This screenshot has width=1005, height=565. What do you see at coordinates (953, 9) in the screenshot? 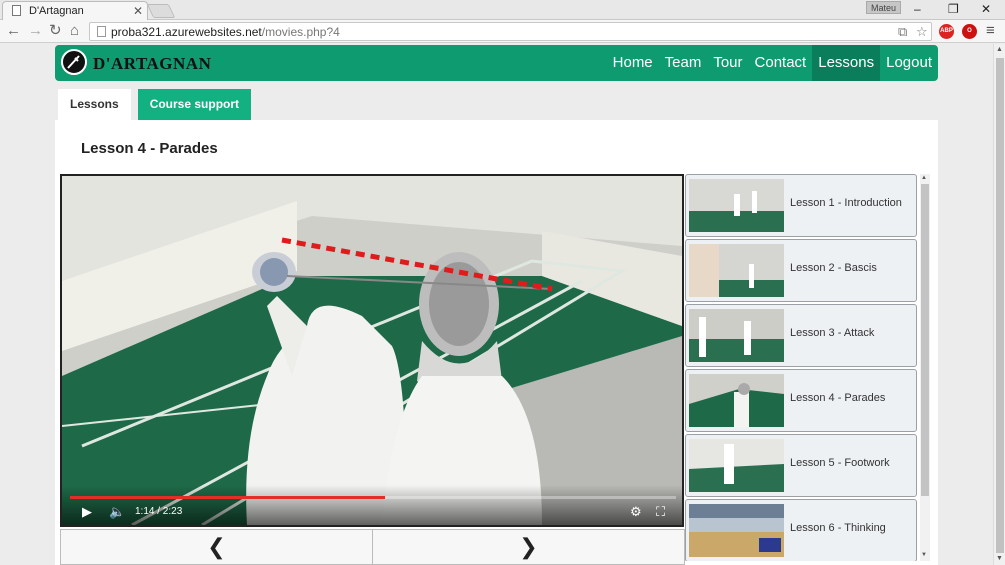
I see `restore-icon: ❐` at bounding box center [953, 9].